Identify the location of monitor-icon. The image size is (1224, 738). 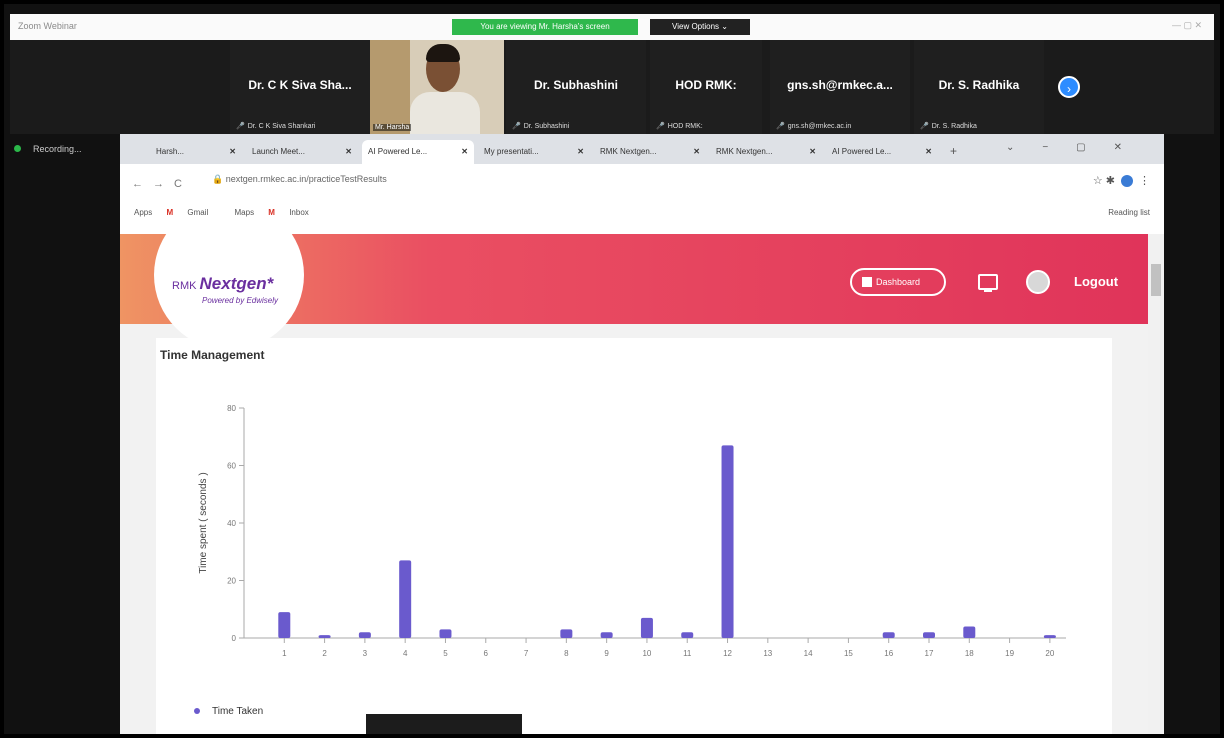
(988, 283).